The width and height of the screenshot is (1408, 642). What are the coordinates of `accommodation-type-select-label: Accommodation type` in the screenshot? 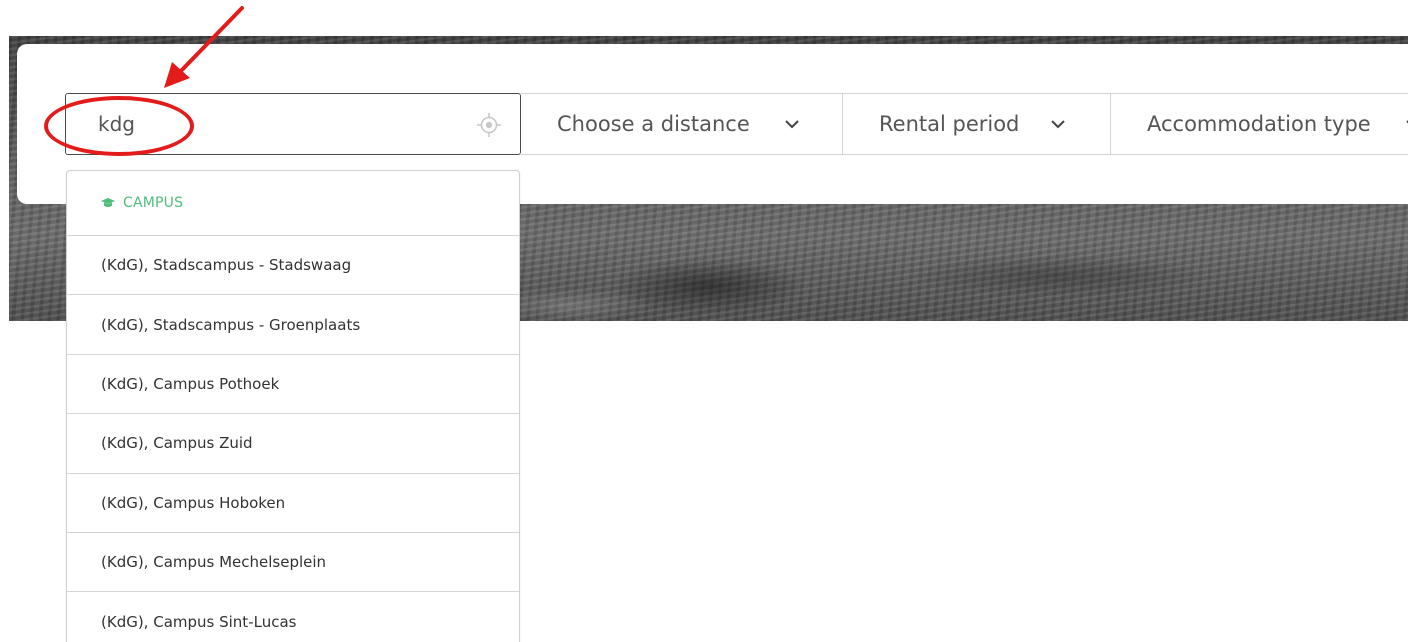 It's located at (1259, 124).